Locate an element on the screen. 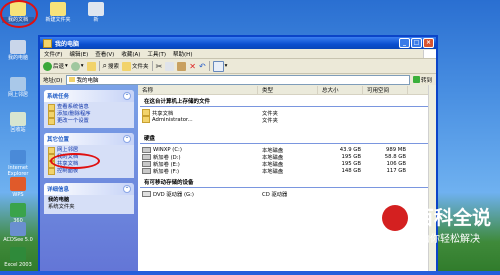 This screenshot has width=500, height=275. undo-button: ↶ is located at coordinates (202, 66).